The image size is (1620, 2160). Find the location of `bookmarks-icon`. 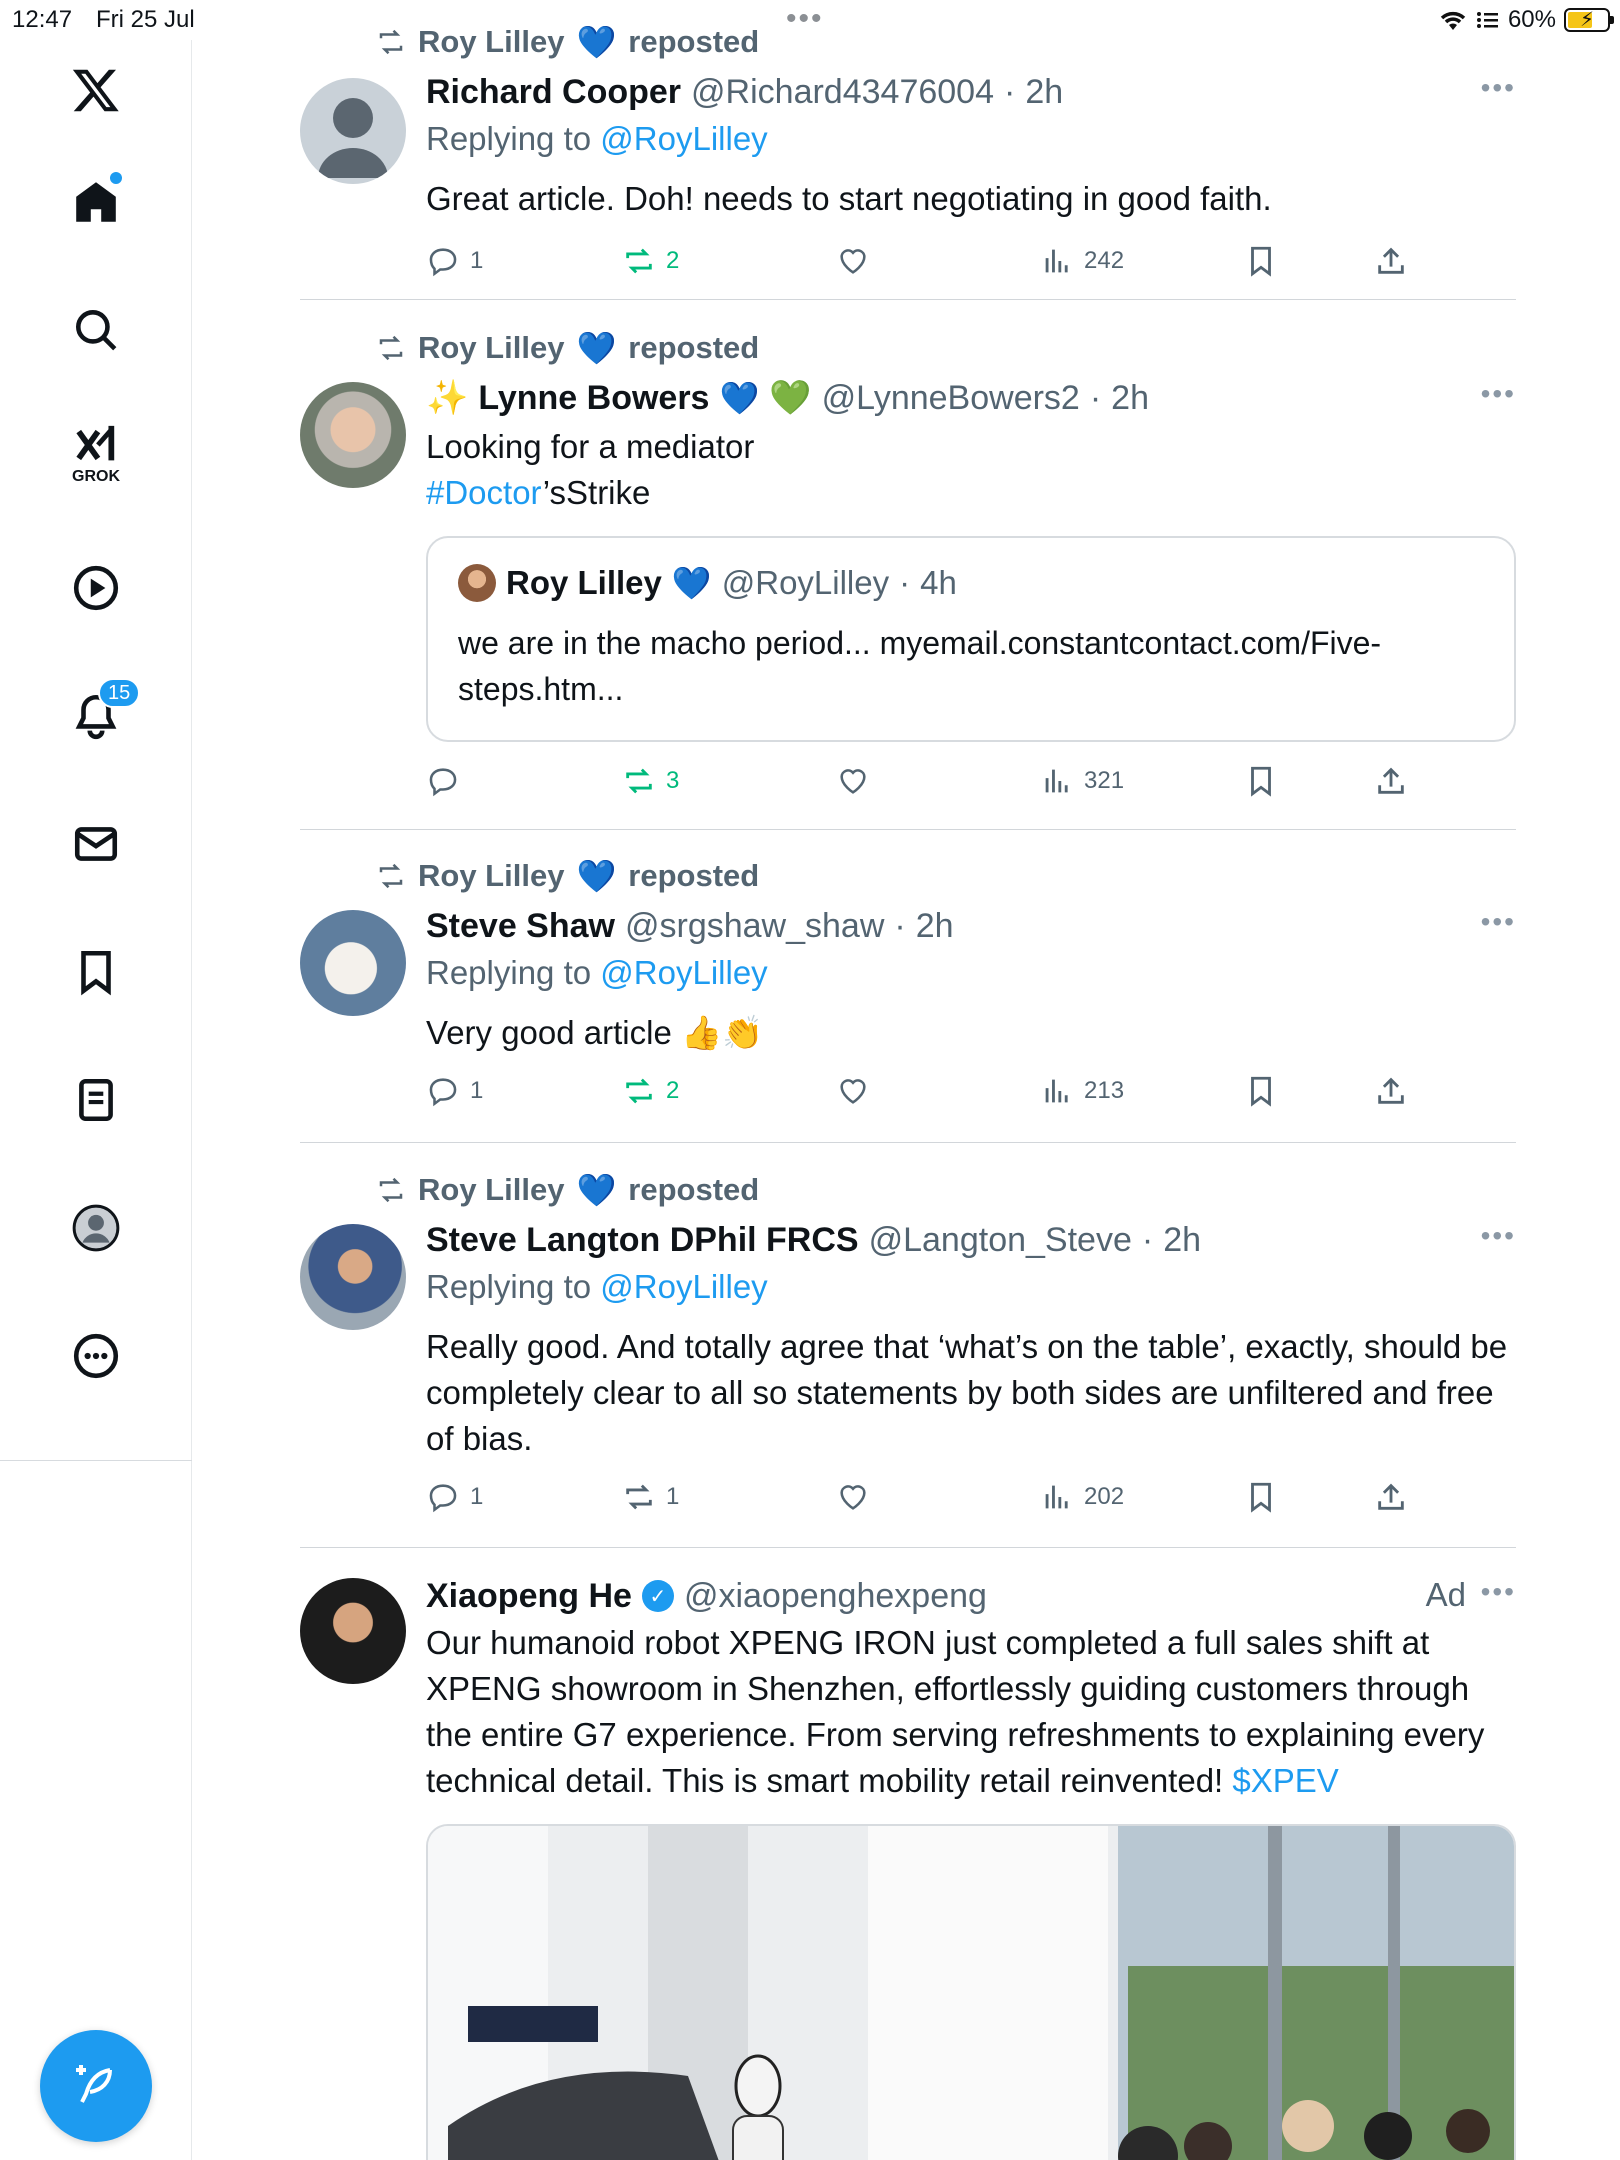

bookmarks-icon is located at coordinates (96, 972).